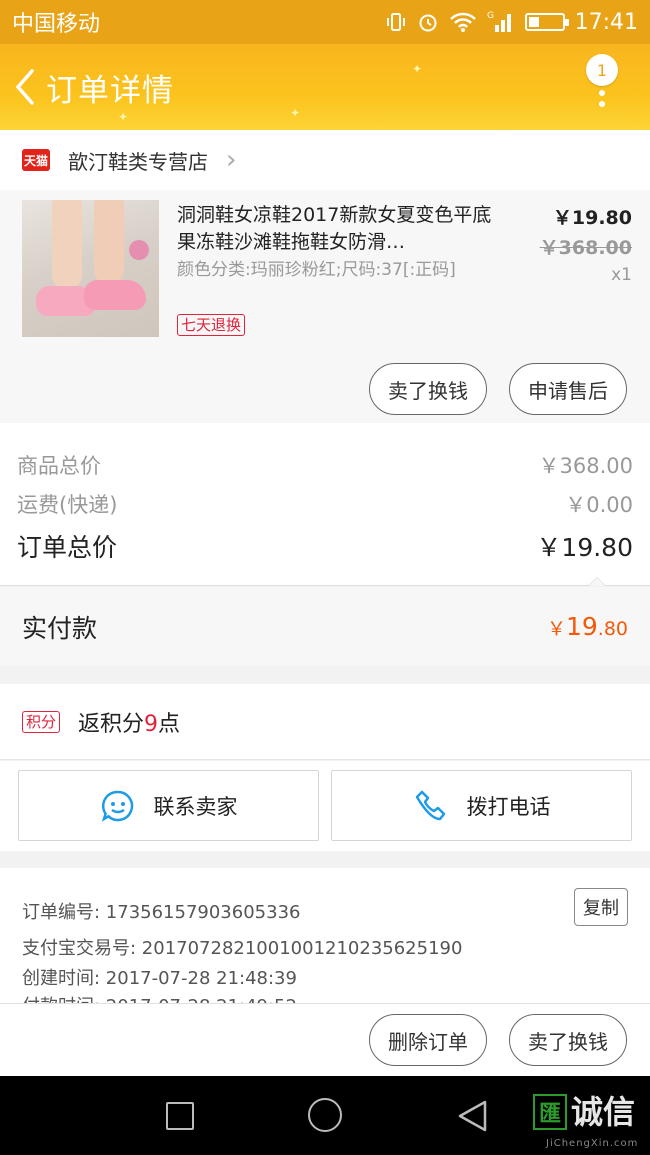  I want to click on watermark-logo: 匯 诚信, so click(584, 1112).